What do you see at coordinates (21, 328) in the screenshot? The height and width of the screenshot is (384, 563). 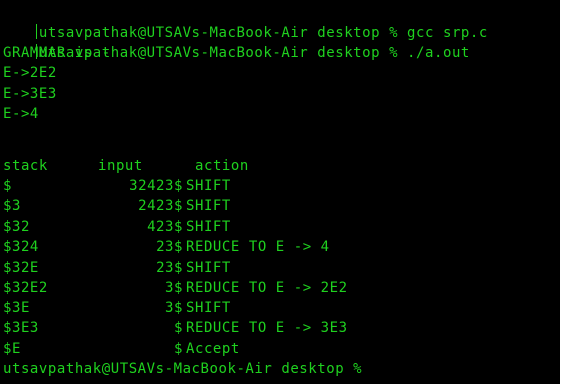 I see `cell-stack: $3E3` at bounding box center [21, 328].